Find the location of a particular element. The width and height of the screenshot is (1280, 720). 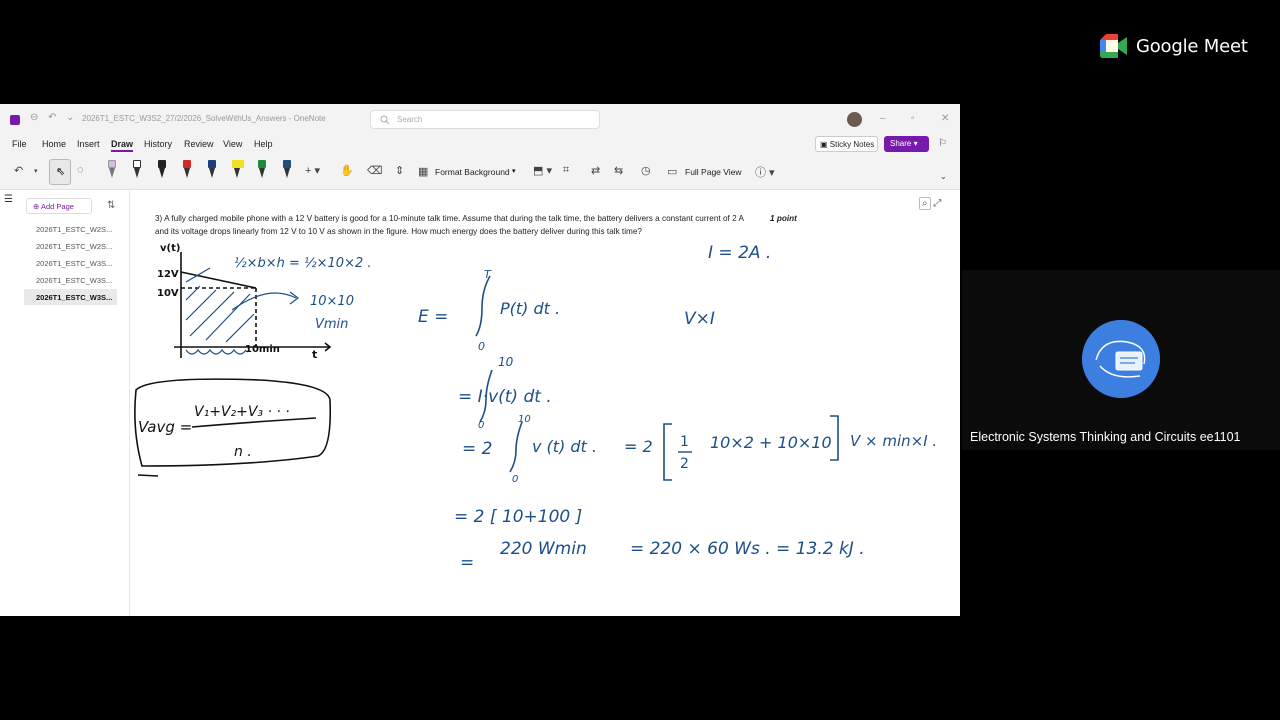

expand-ribbon-icon: ⌄ is located at coordinates (943, 176).